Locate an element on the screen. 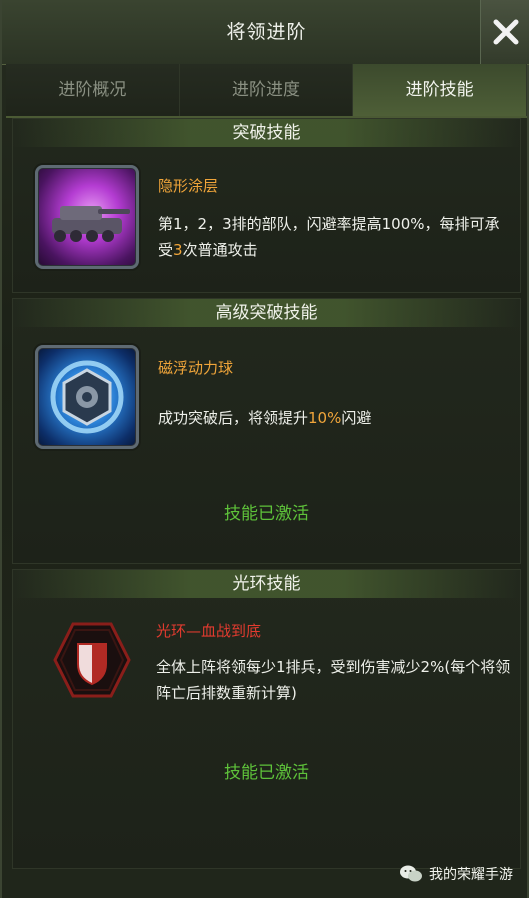 The width and height of the screenshot is (529, 898). shield-graphic is located at coordinates (92, 660).